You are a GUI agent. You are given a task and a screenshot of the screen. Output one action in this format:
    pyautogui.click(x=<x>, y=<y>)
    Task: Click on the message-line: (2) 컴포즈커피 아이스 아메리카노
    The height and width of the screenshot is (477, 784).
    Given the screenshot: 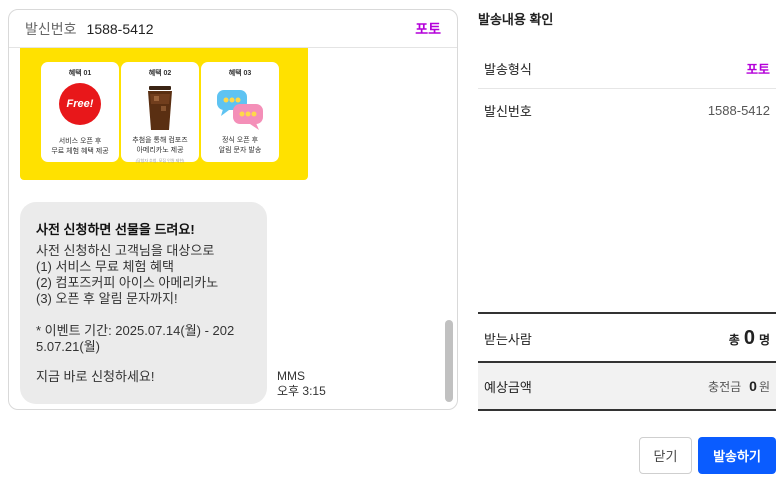 What is the action you would take?
    pyautogui.click(x=127, y=282)
    